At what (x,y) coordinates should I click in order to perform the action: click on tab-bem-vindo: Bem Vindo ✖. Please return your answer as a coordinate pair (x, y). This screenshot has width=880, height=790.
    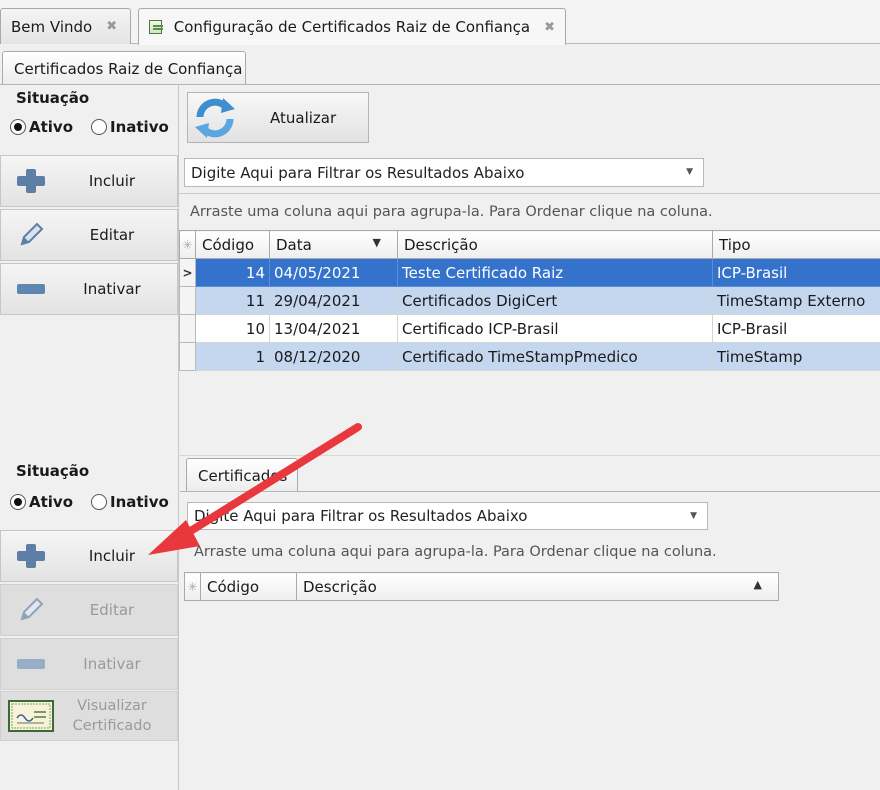
    Looking at the image, I should click on (65, 26).